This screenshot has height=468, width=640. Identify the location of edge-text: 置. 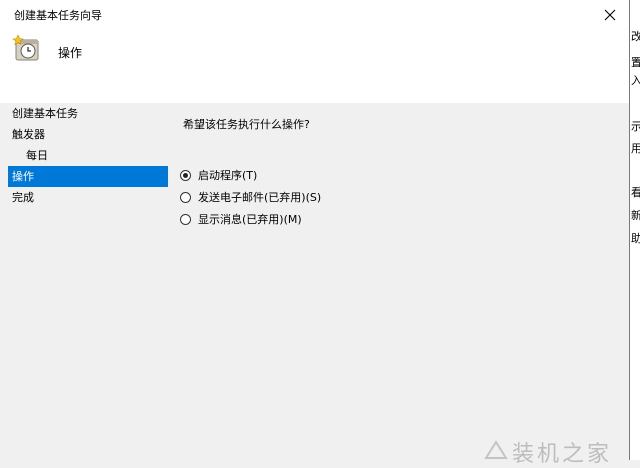
(635, 62).